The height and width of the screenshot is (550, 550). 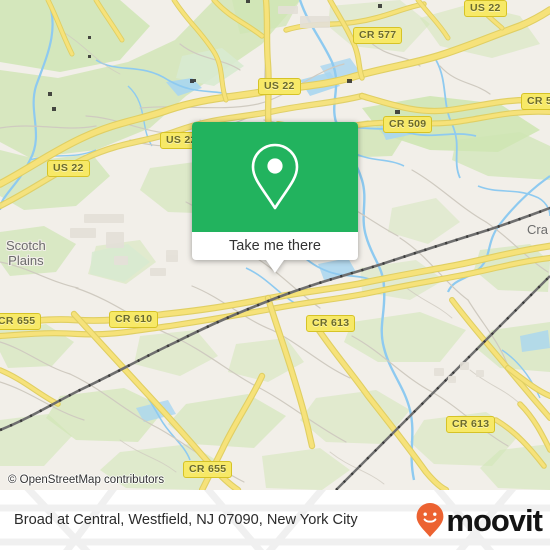 What do you see at coordinates (21, 321) in the screenshot?
I see `route-shield-cr-655-left-cut: CR 655` at bounding box center [21, 321].